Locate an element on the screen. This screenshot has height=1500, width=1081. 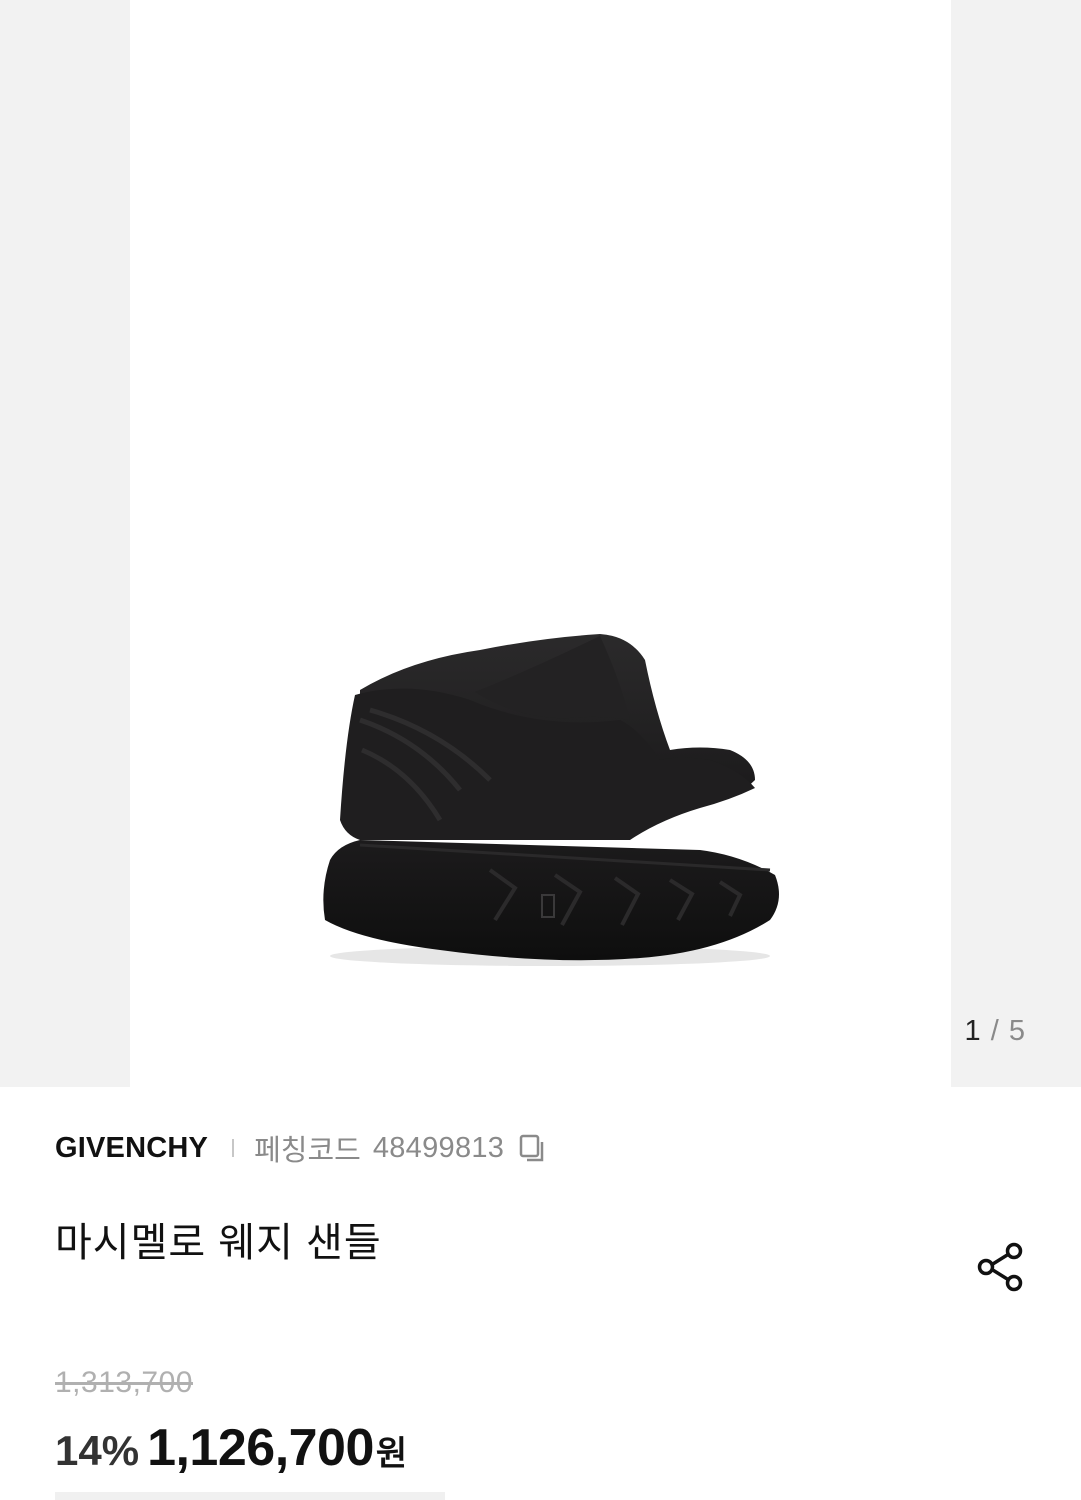
share-icon is located at coordinates (1000, 1267).